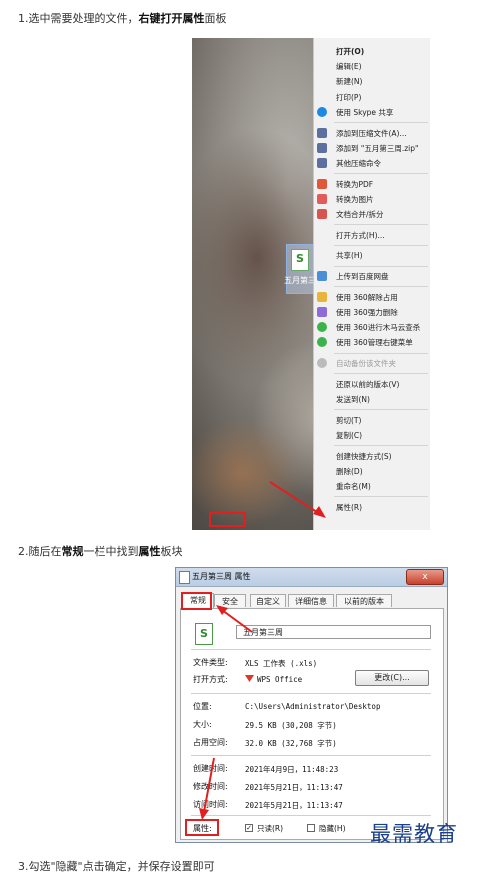 The image size is (498, 874). What do you see at coordinates (78, 18) in the screenshot?
I see `step1-prefix: 1.选中需要处理的文件，` at bounding box center [78, 18].